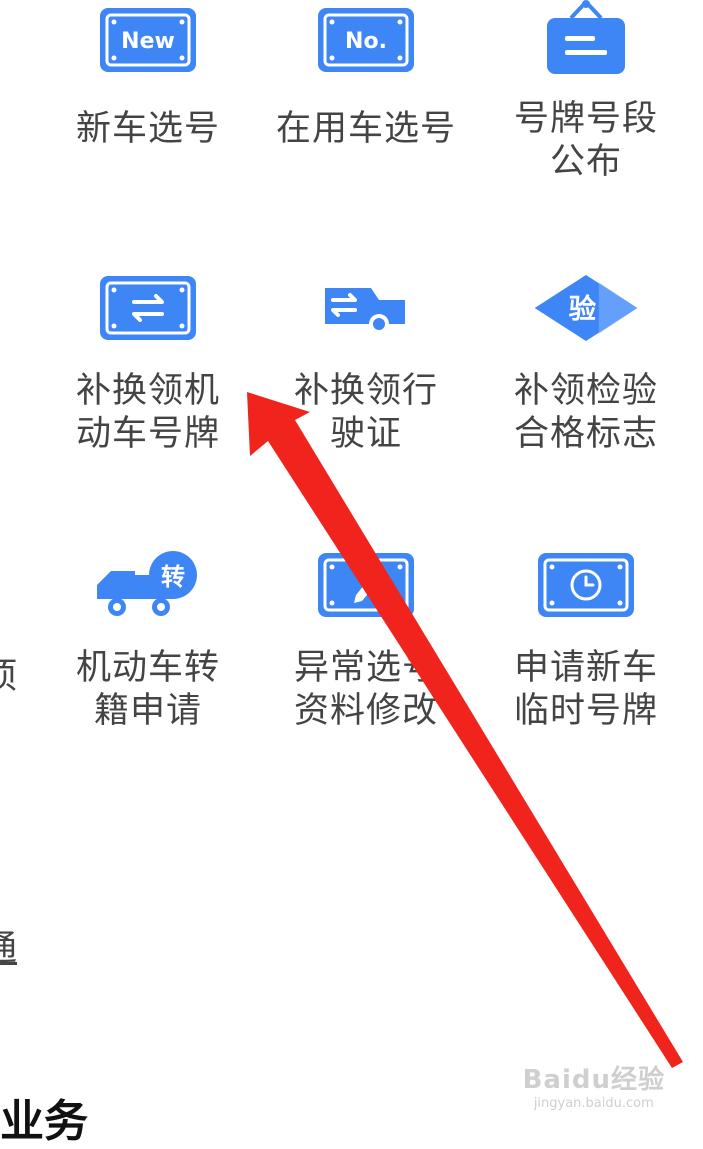 The height and width of the screenshot is (1149, 703). I want to click on section-heading: 业务, so click(44, 1121).